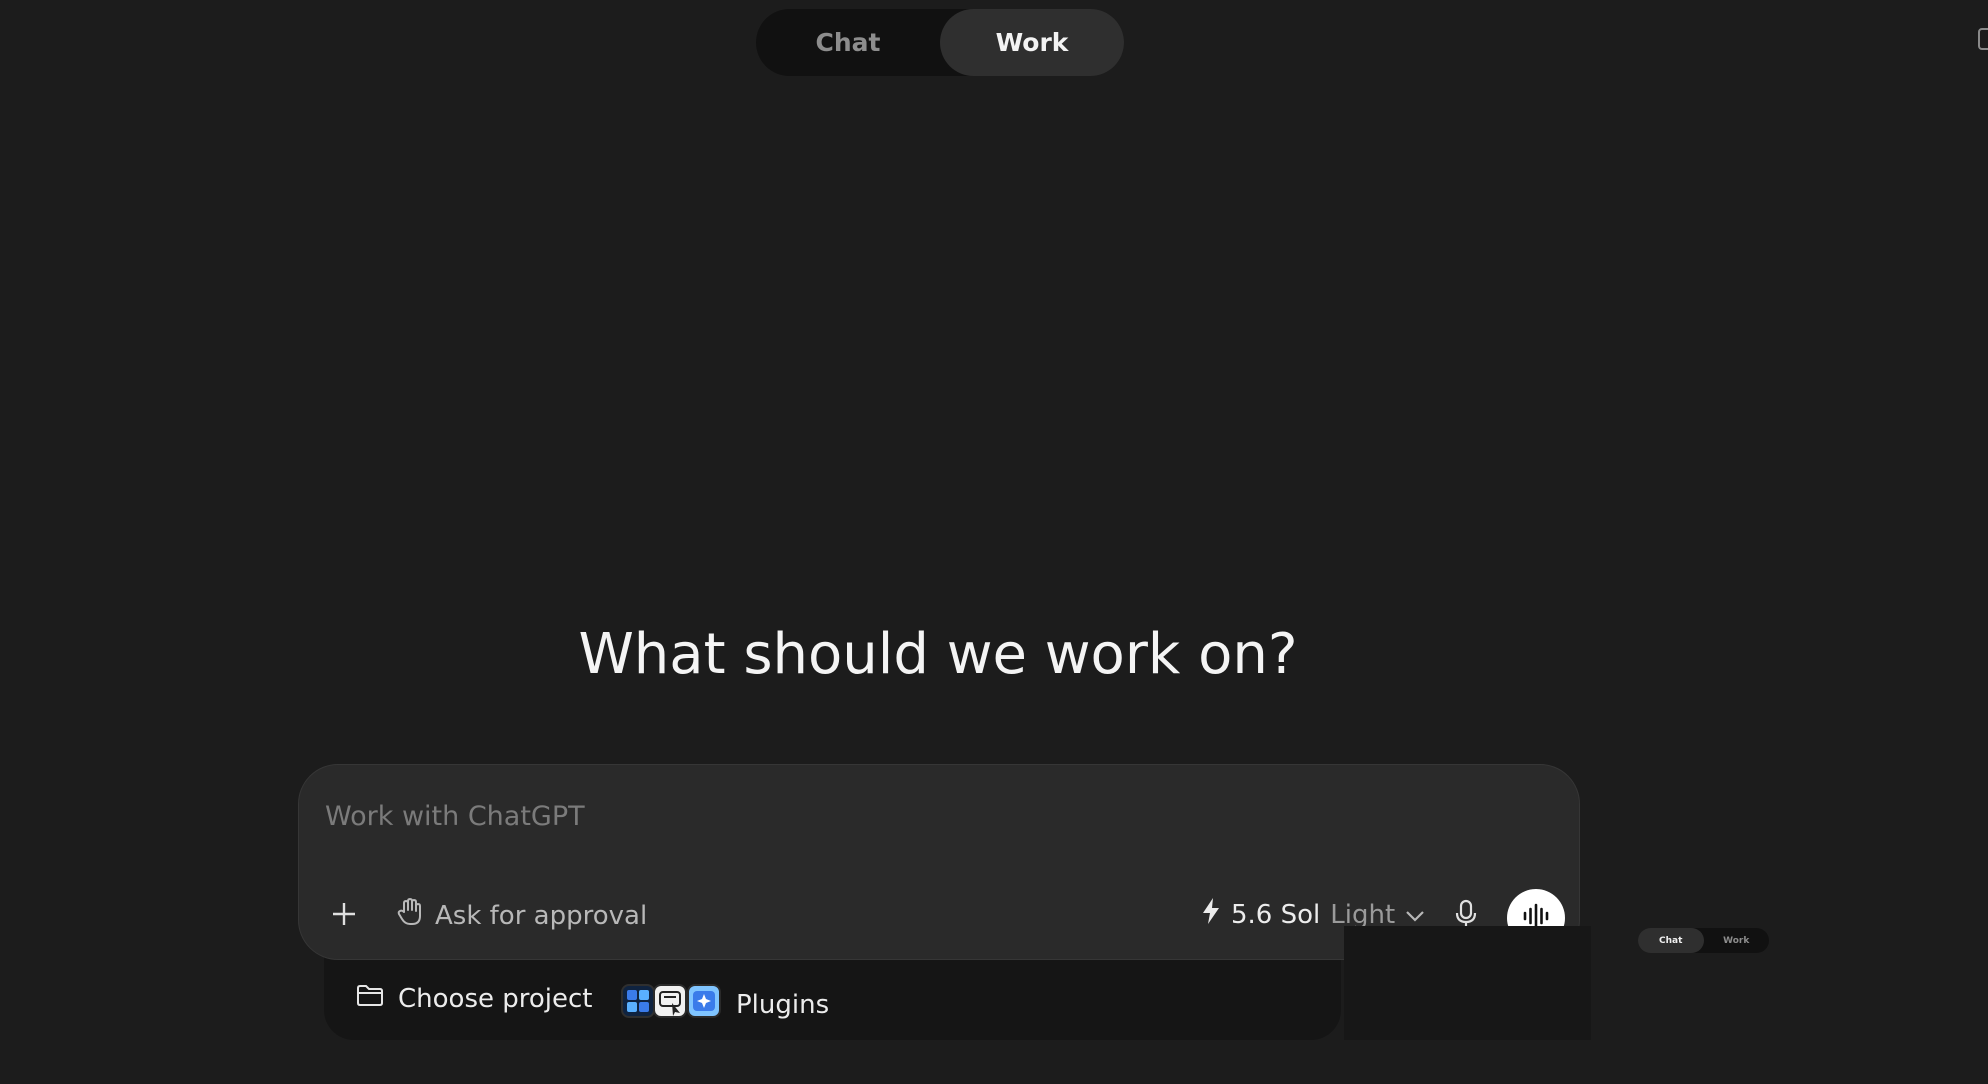 This screenshot has height=1084, width=1988. Describe the element at coordinates (848, 42) in the screenshot. I see `tab-chat: Chat` at that location.